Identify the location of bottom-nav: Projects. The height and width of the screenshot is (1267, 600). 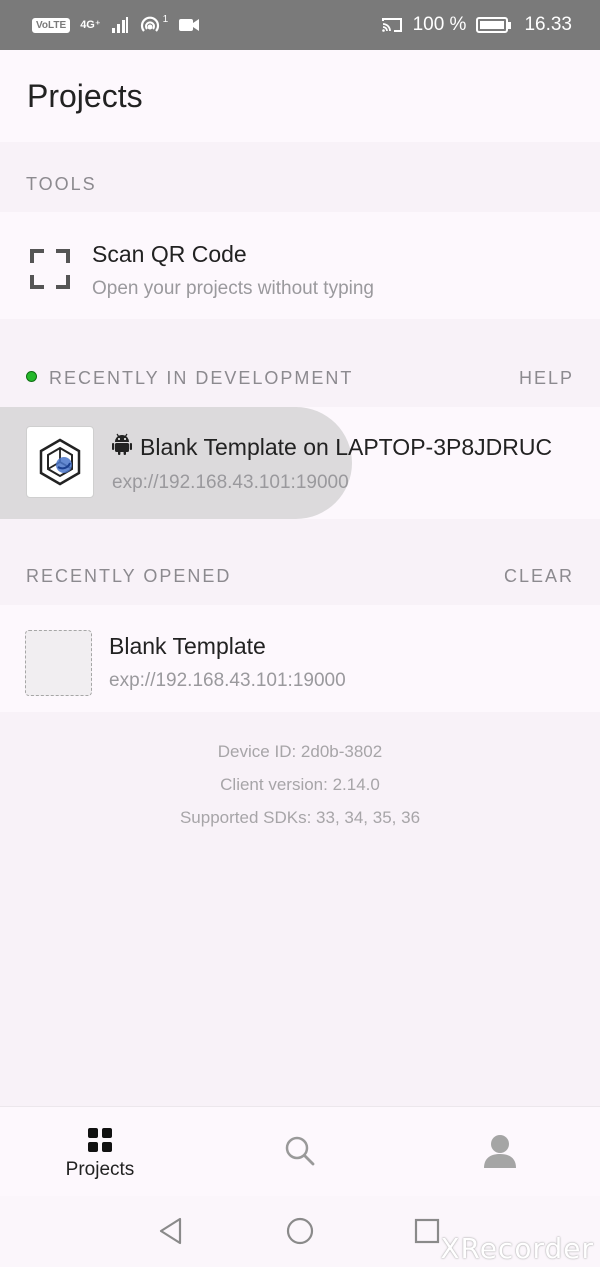
(300, 1151).